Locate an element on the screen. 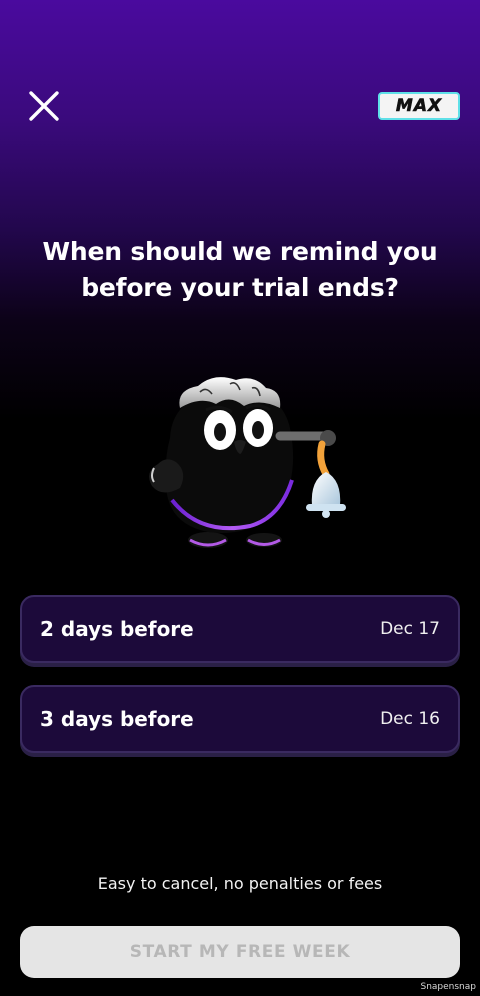 This screenshot has height=996, width=480. page-title-line-1: When should we remind you is located at coordinates (240, 251).